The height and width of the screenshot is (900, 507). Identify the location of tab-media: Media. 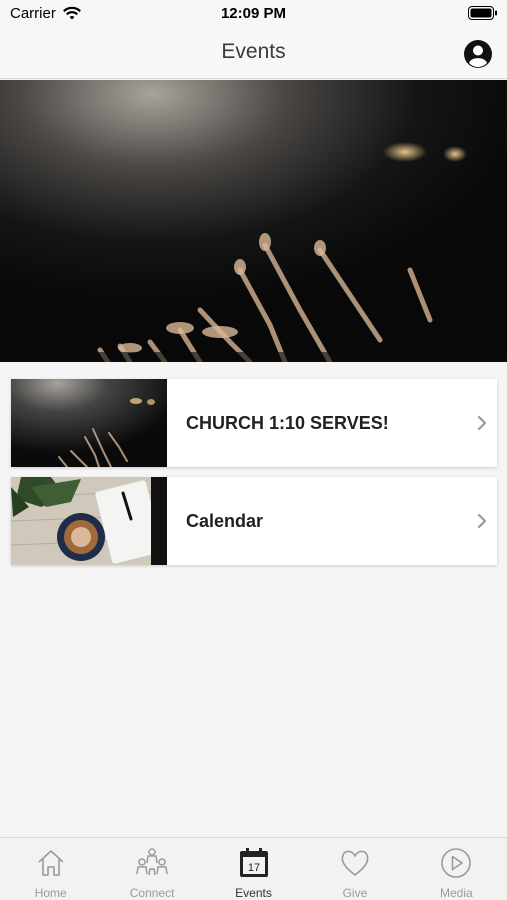
(456, 869).